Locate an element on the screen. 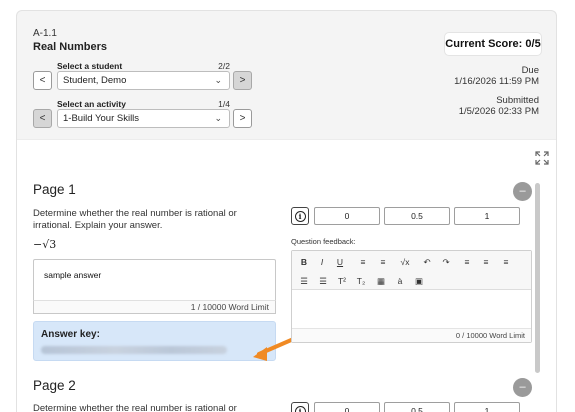  prev-student-button: < is located at coordinates (42, 80).